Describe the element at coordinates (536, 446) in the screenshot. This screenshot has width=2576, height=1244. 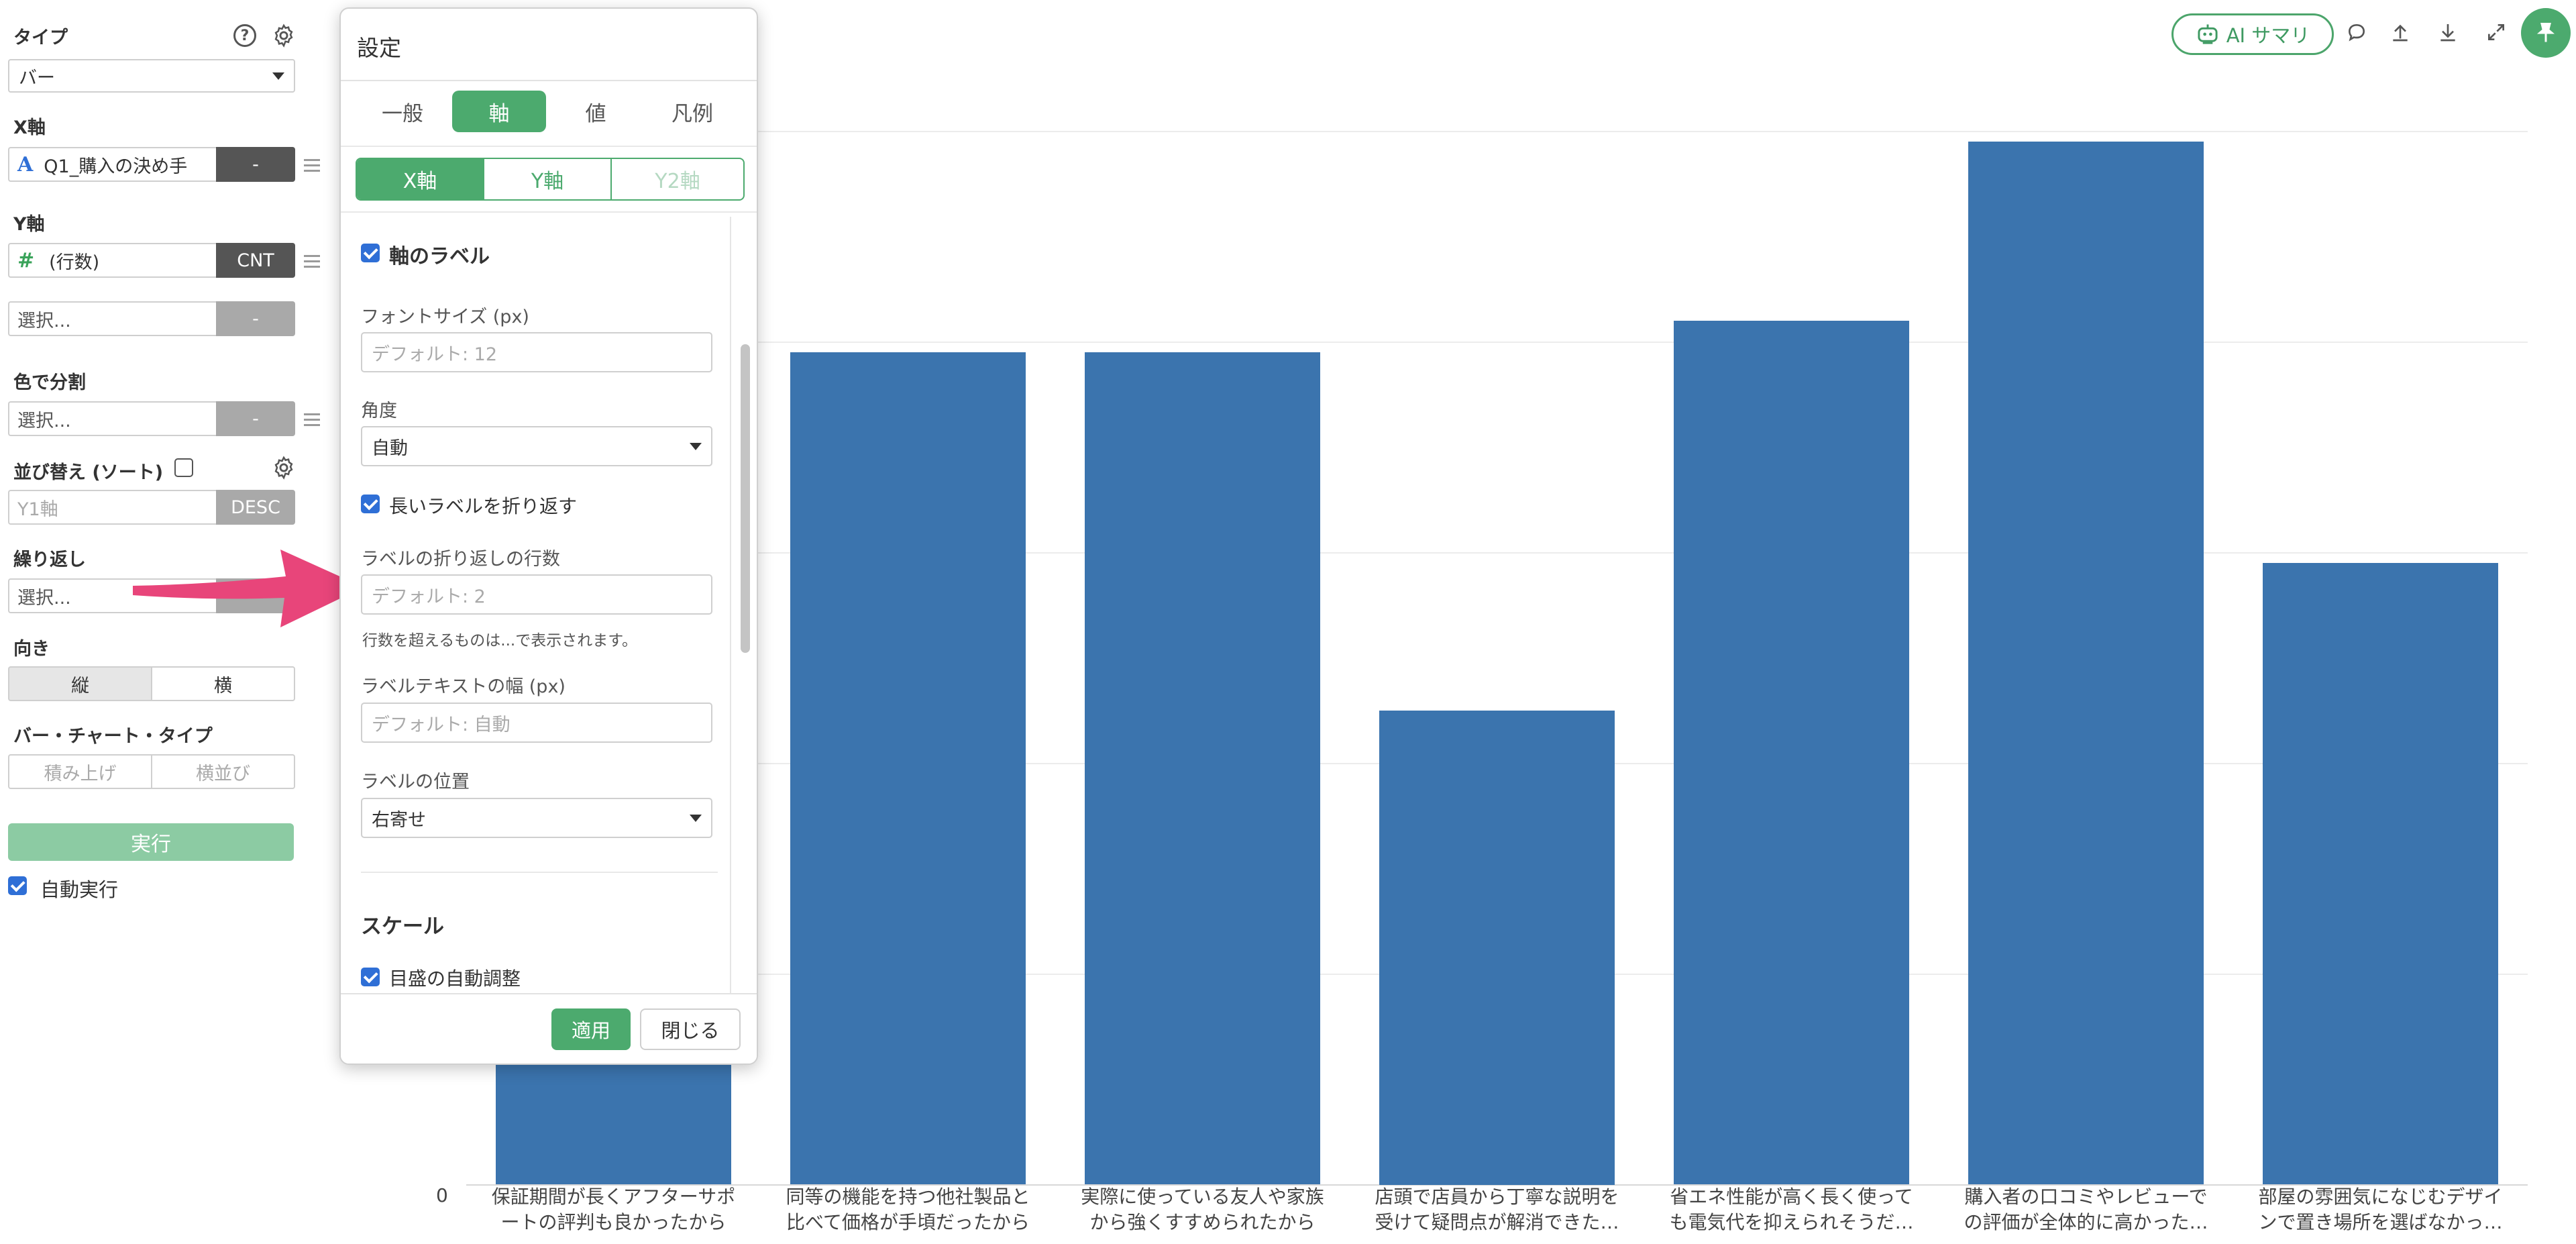
I see `angle-select: 自動` at that location.